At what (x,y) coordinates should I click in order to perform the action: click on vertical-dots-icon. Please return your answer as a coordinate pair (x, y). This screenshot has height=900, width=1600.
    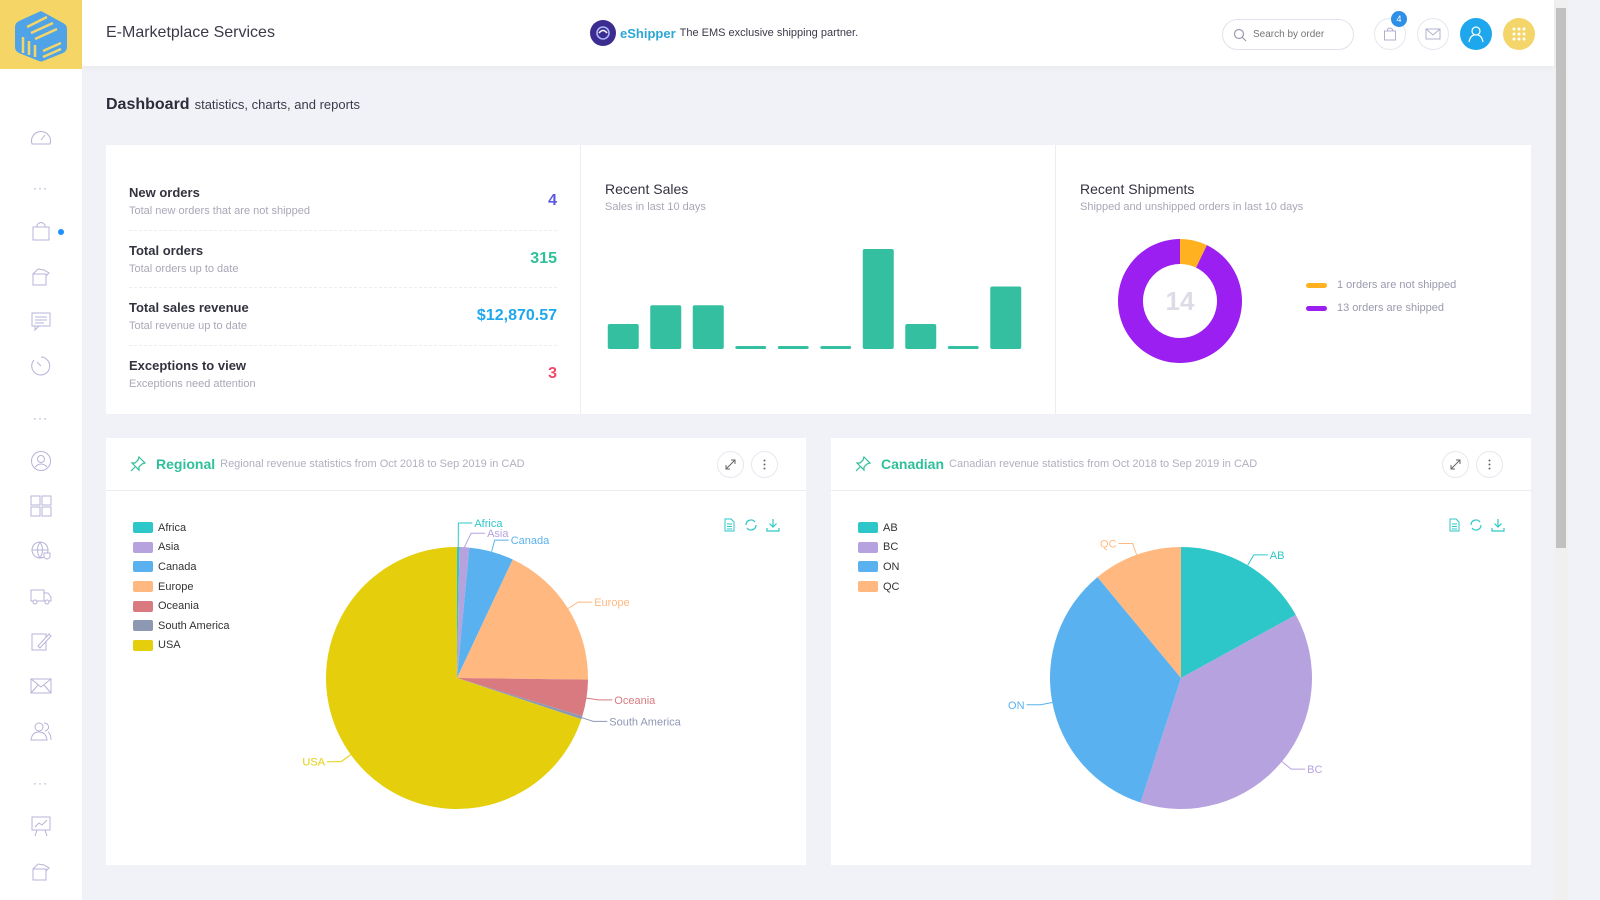
    Looking at the image, I should click on (764, 464).